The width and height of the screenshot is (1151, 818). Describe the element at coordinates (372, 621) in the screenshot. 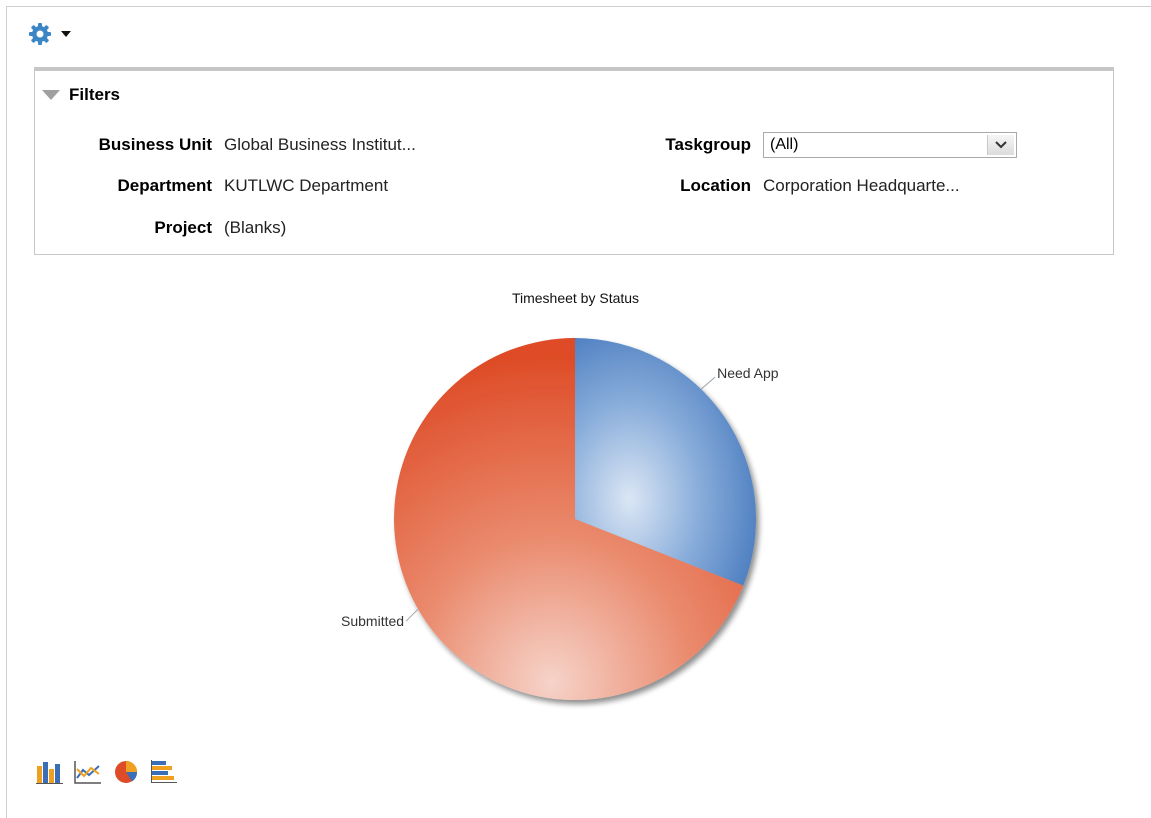

I see `slice-label: Submitted` at that location.